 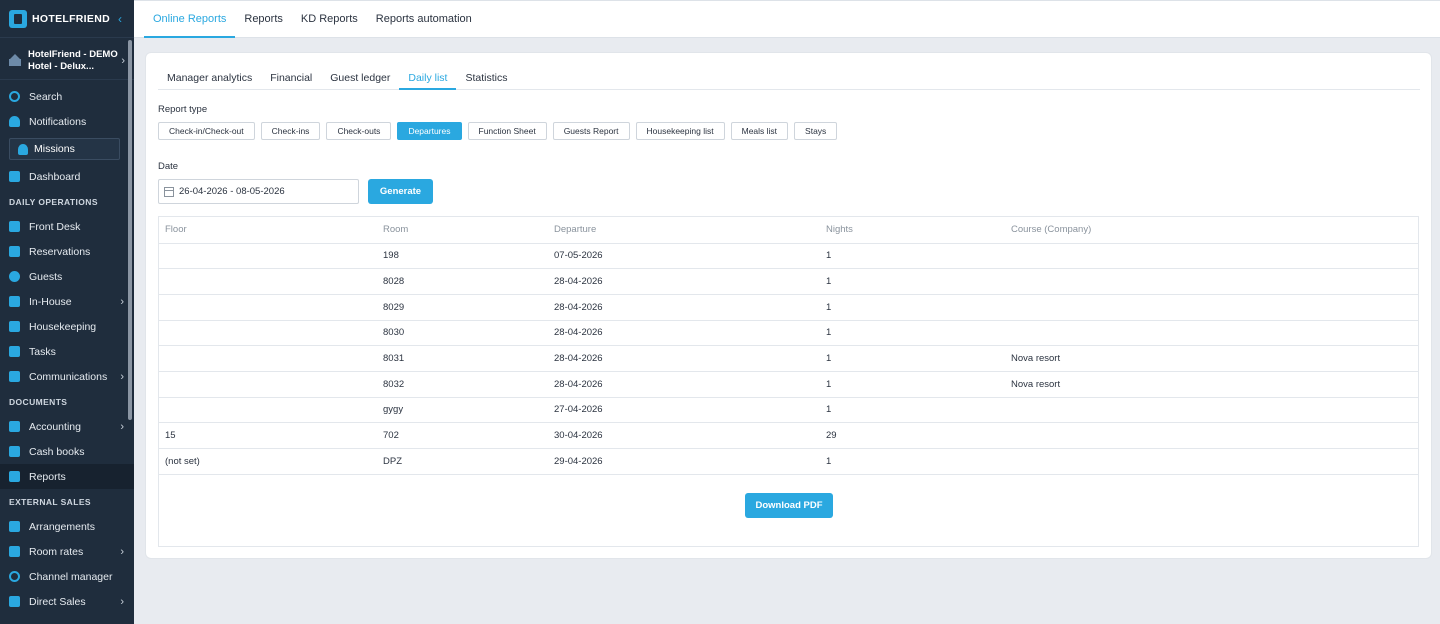 I want to click on sidebar-item-room-rates: Room rates ›, so click(x=67, y=551).